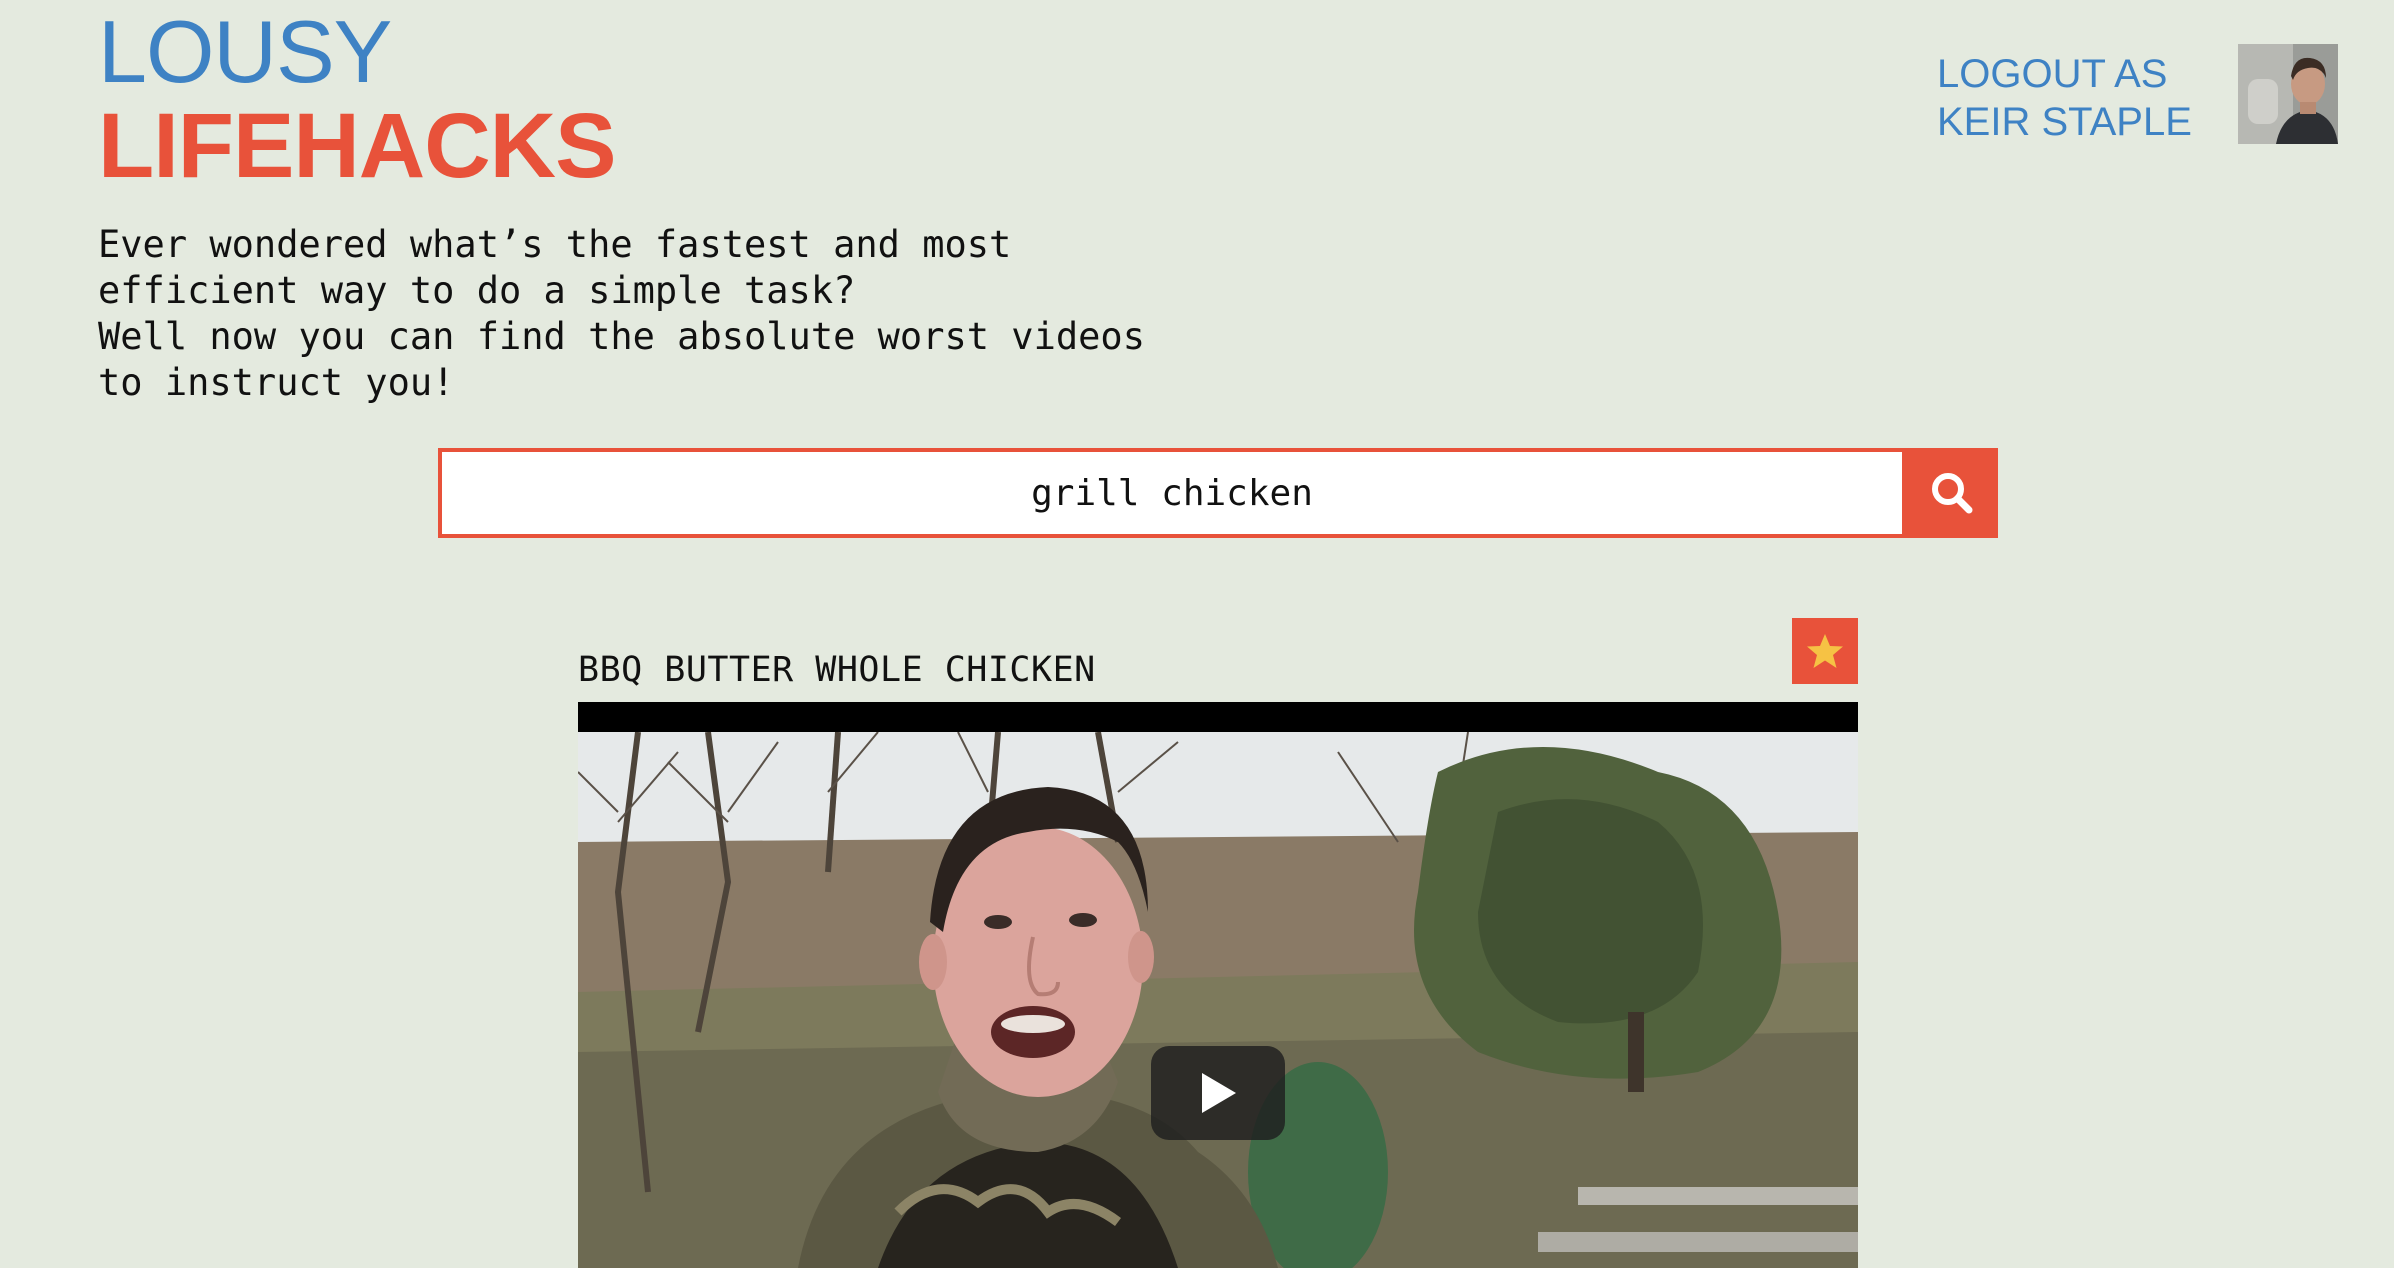  Describe the element at coordinates (1218, 717) in the screenshot. I see `video-top-bar` at that location.